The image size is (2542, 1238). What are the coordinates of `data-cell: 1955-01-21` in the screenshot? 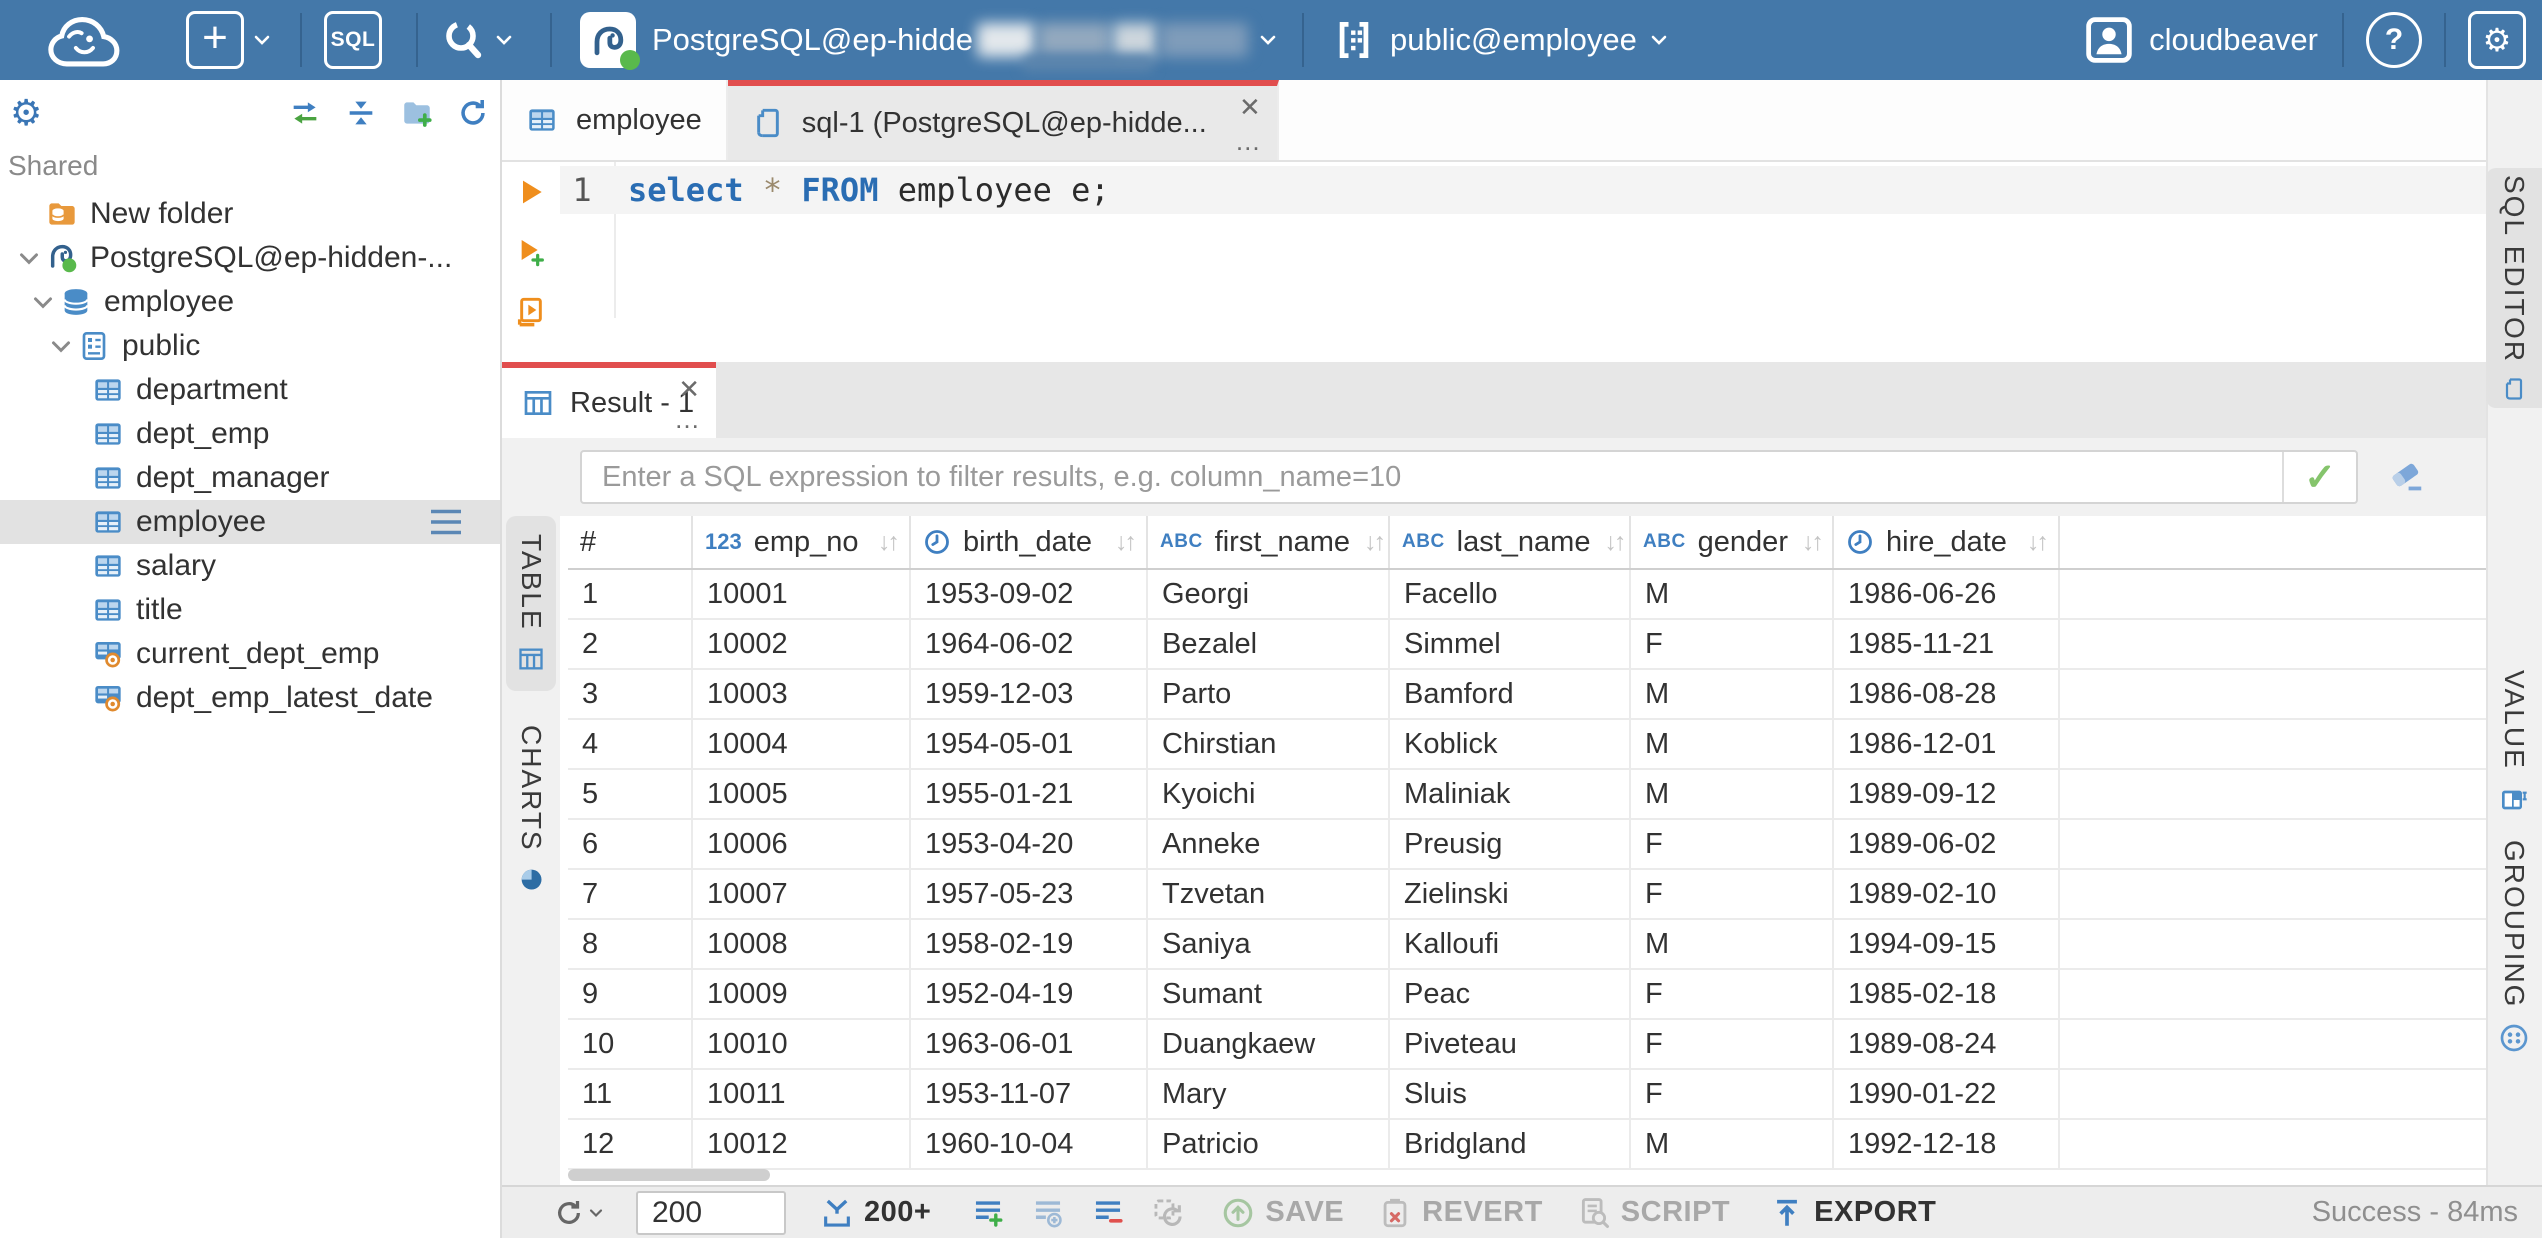 It's located at (1029, 794).